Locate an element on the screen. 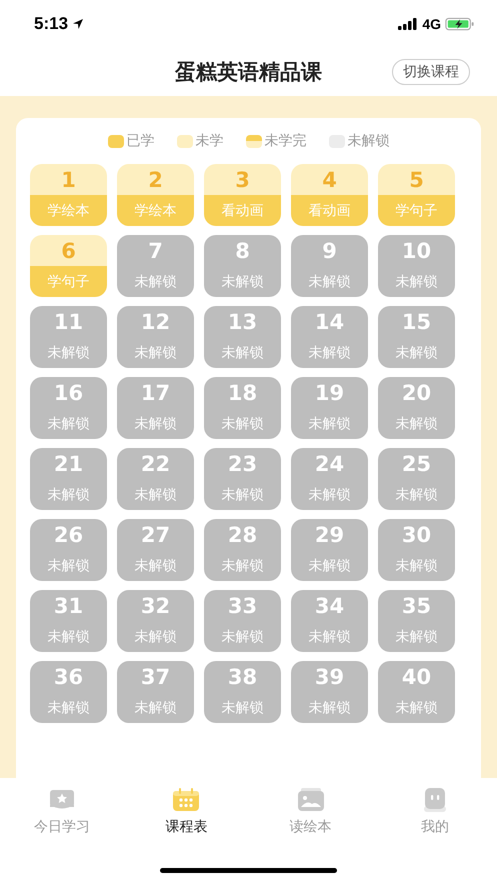  lesson-tile: 21 未解锁 is located at coordinates (68, 479).